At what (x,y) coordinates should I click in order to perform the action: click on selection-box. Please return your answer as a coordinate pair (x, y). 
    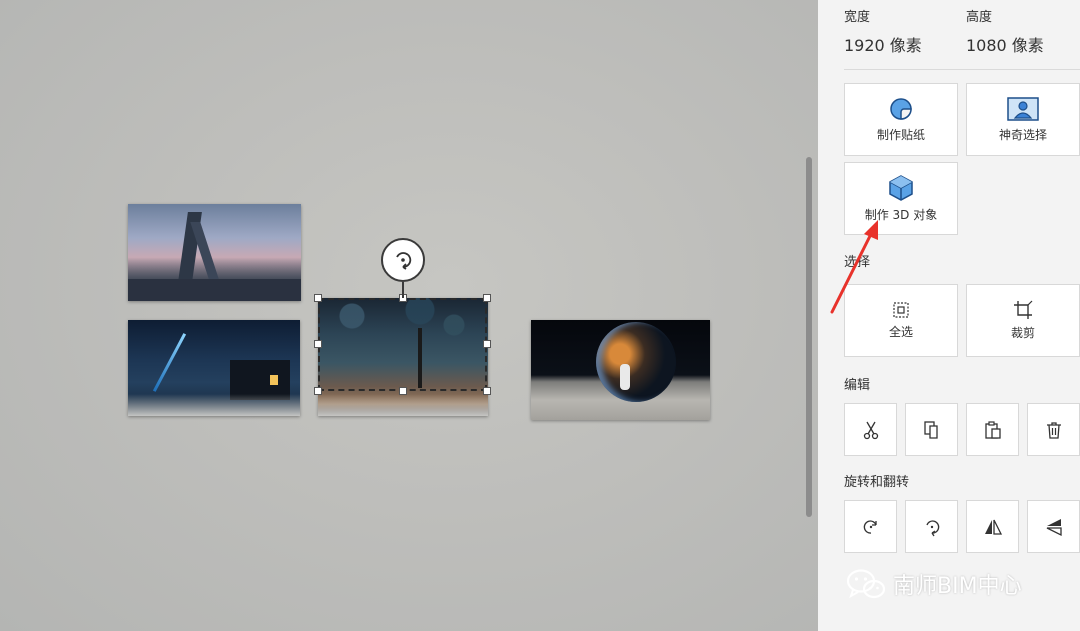
    Looking at the image, I should click on (402, 344).